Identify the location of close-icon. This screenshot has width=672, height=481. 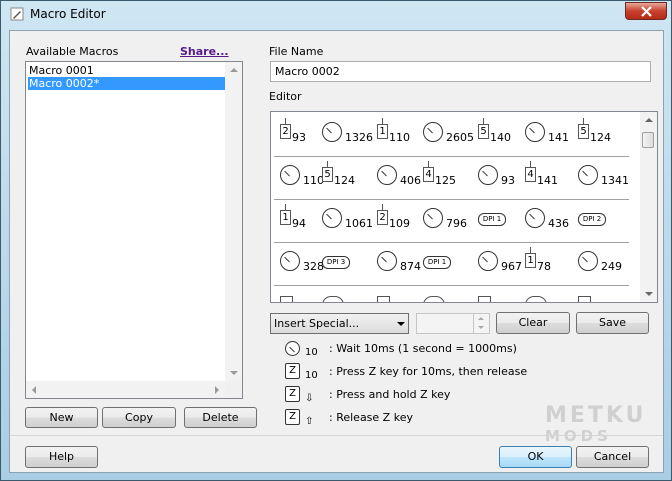
(646, 11).